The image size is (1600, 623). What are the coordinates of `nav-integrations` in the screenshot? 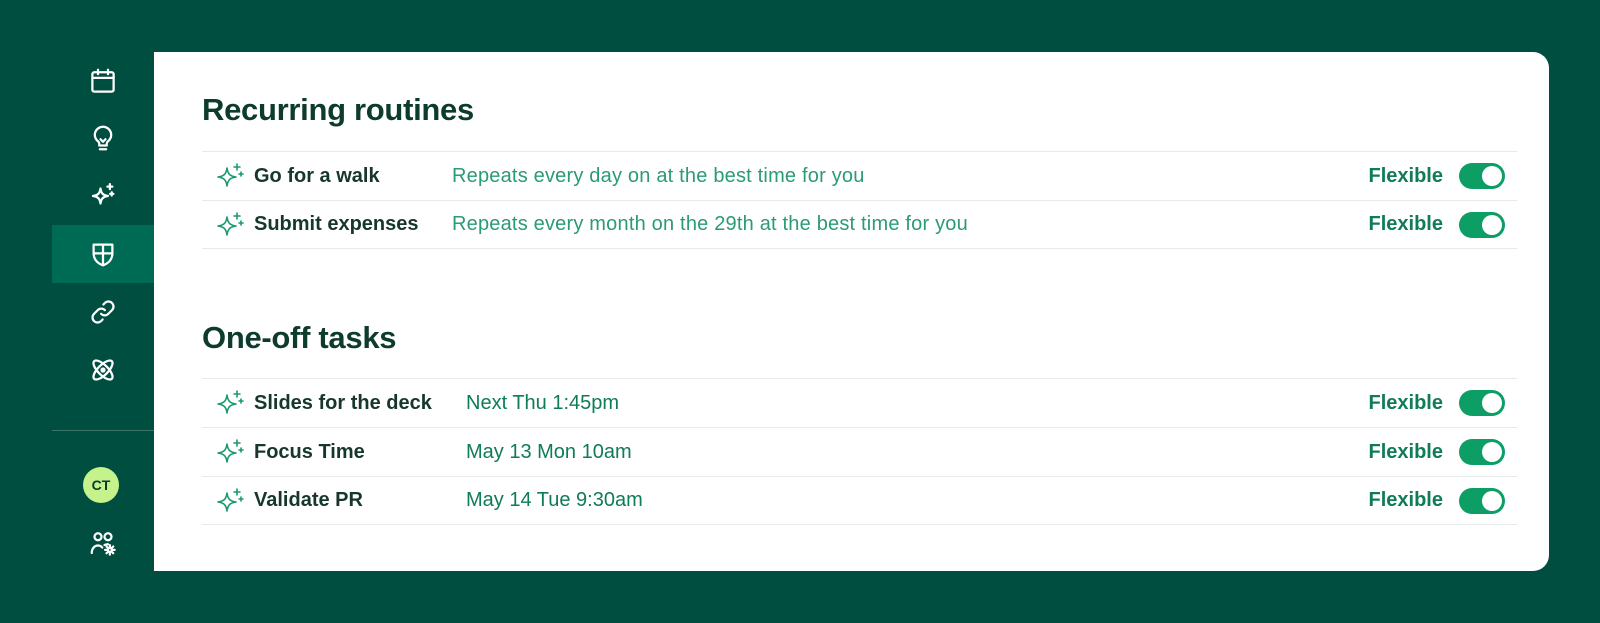 It's located at (103, 370).